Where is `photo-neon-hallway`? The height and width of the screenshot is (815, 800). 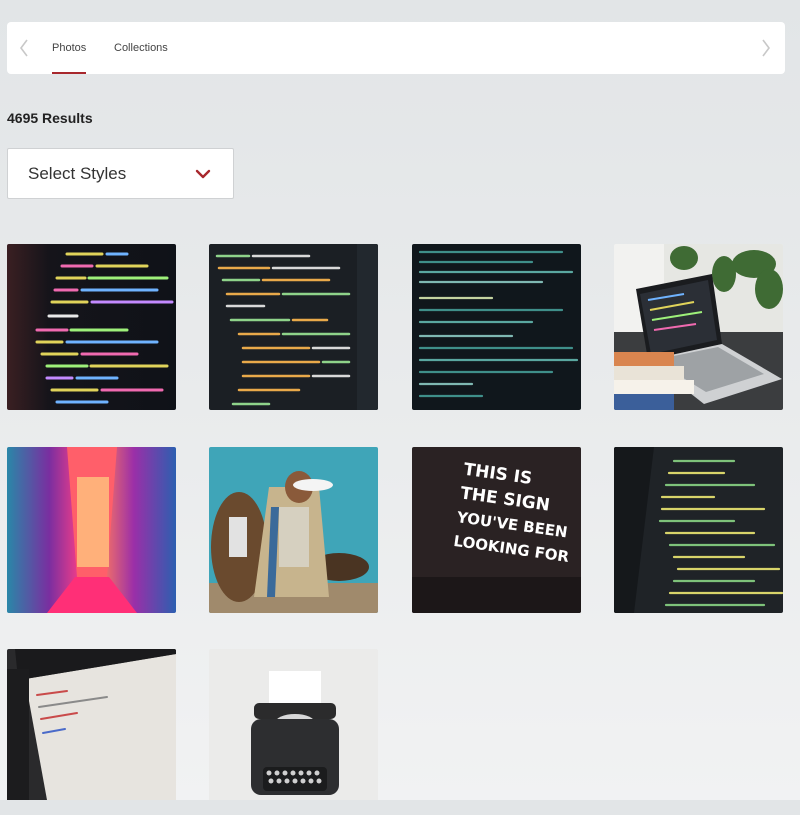
photo-neon-hallway is located at coordinates (91, 530).